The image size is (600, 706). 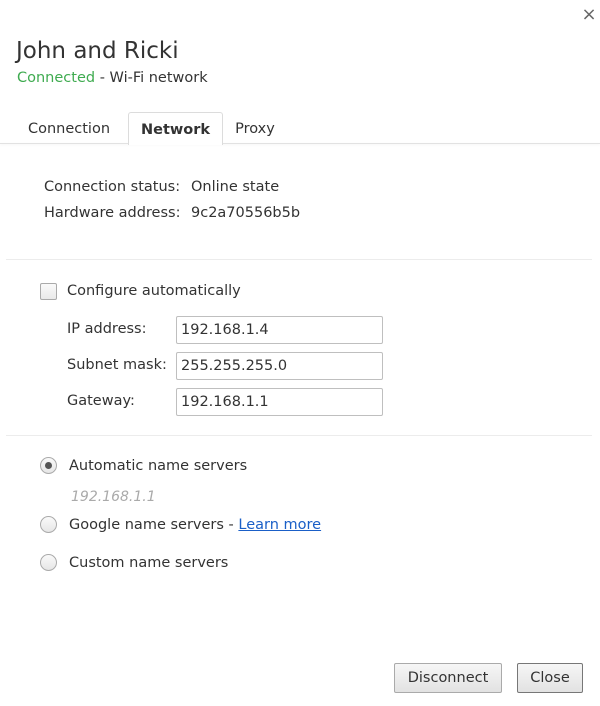 What do you see at coordinates (448, 678) in the screenshot?
I see `disconnect-button: Disconnect` at bounding box center [448, 678].